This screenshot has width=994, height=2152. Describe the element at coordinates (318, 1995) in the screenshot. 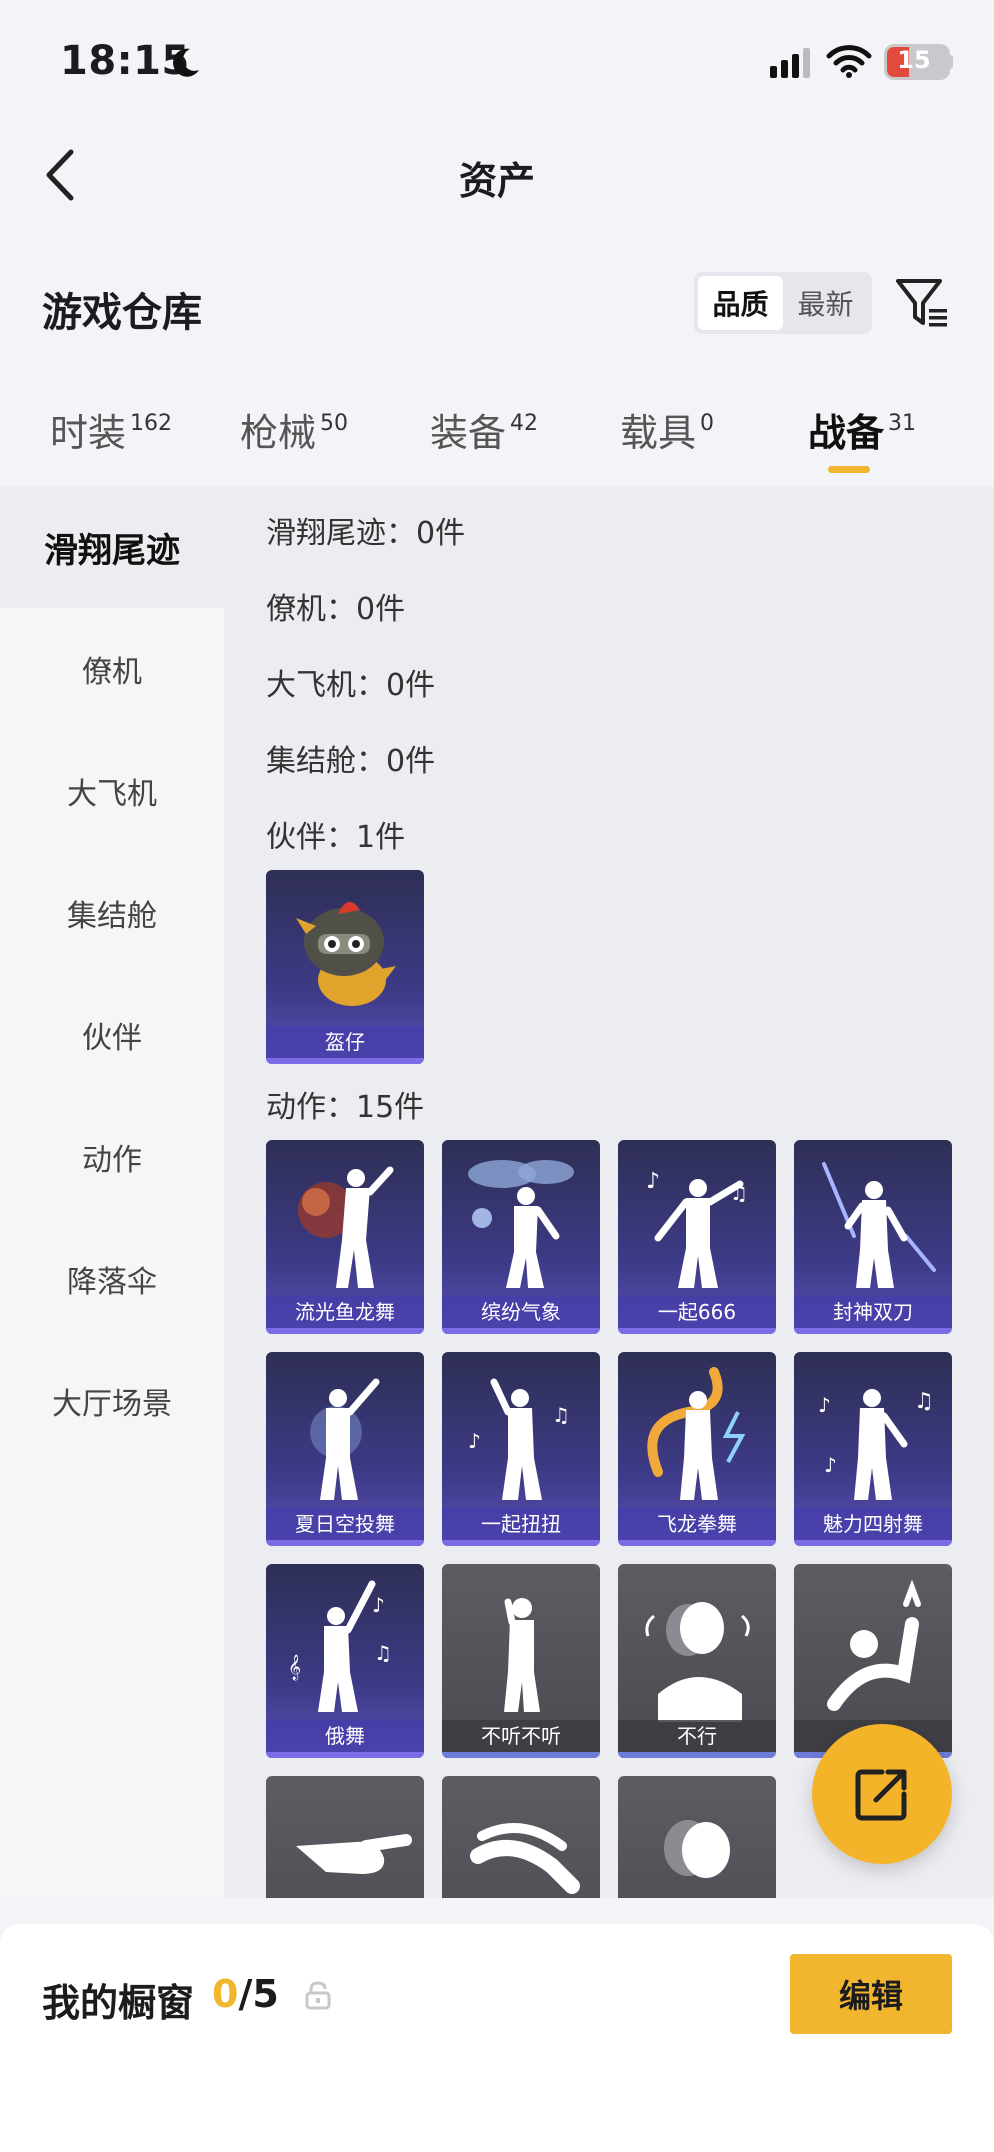

I see `lock-icon` at that location.